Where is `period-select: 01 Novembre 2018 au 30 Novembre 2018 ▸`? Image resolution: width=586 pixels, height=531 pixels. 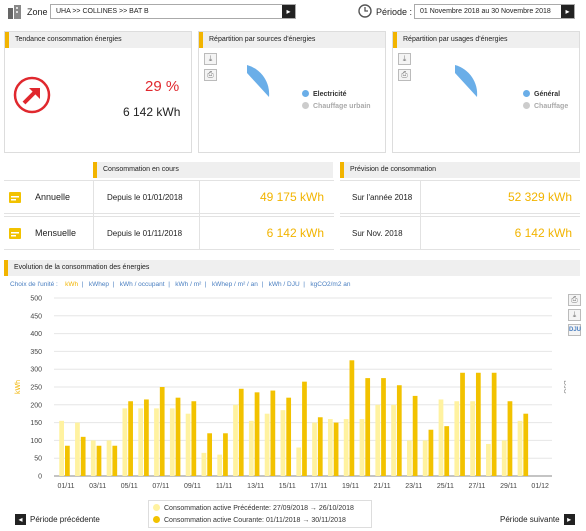 period-select: 01 Novembre 2018 au 30 Novembre 2018 ▸ is located at coordinates (494, 11).